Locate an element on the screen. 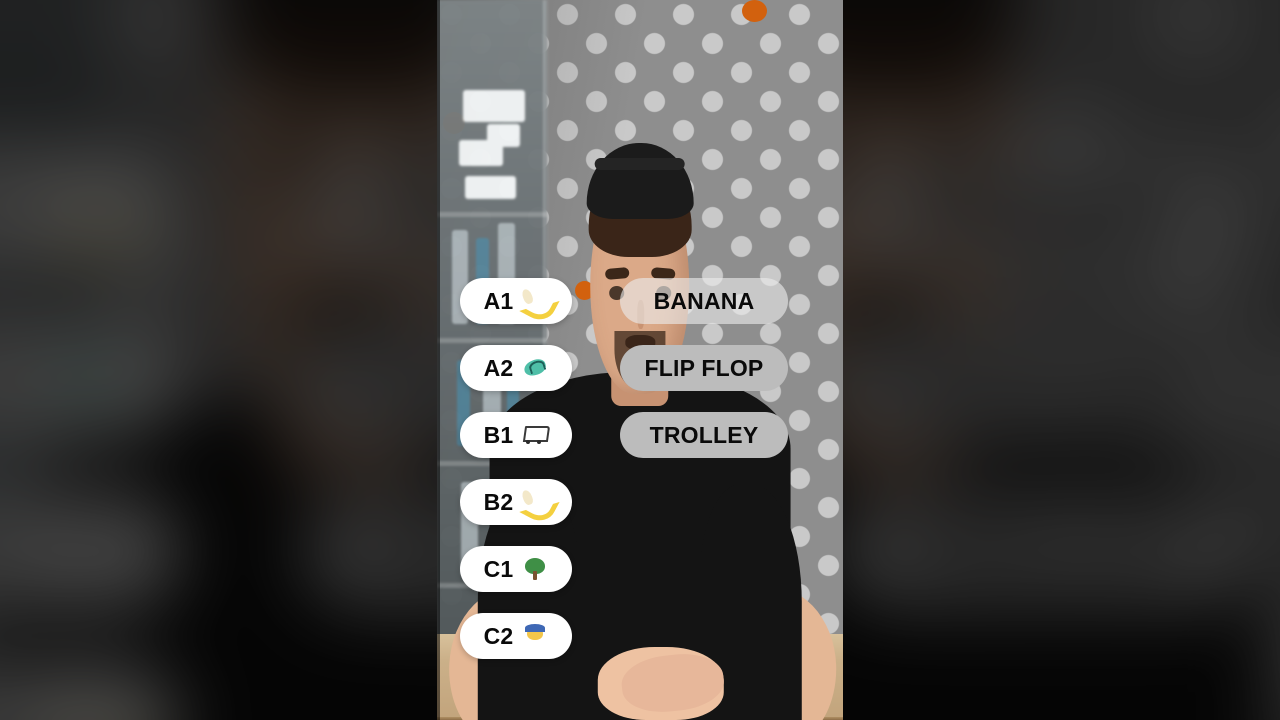  backdrop-pill: B1 is located at coordinates (89, 551).